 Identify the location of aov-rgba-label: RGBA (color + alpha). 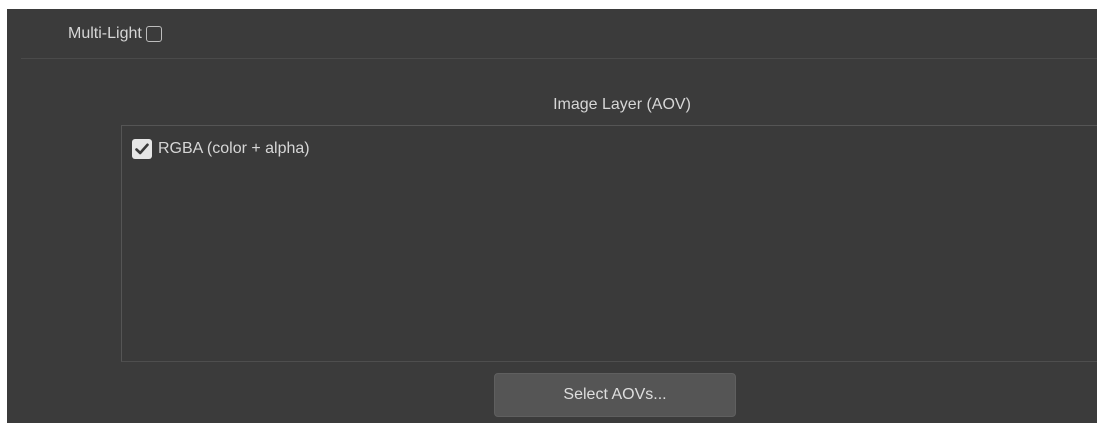
(234, 148).